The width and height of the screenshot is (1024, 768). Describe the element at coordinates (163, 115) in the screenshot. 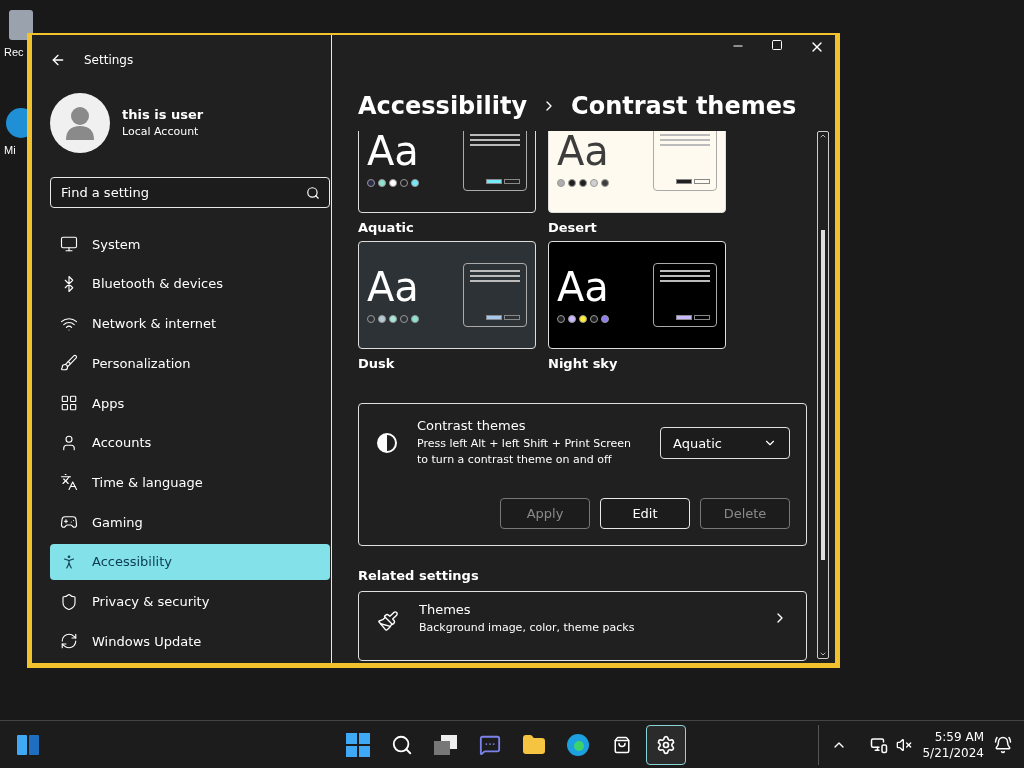

I see `user-name: this is user` at that location.